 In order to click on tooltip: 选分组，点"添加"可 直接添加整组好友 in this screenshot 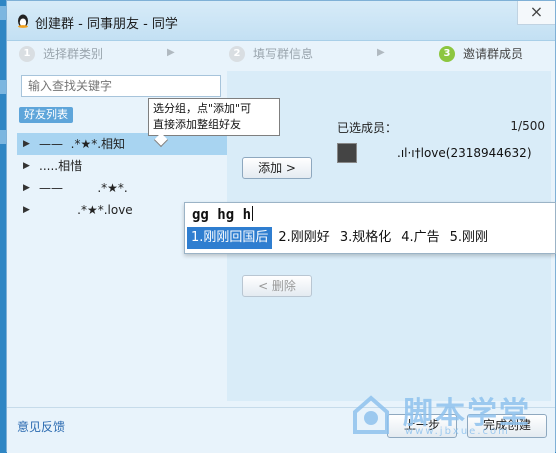, I will do `click(214, 117)`.